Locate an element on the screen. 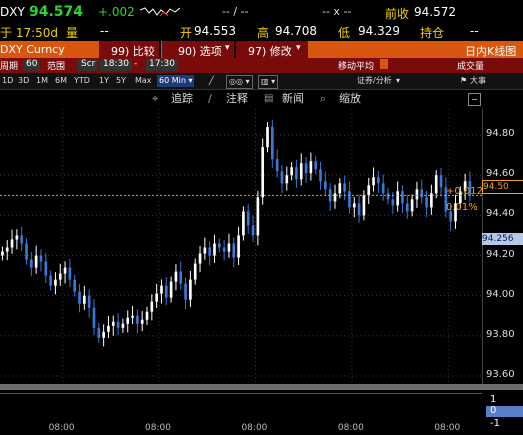 The image size is (523, 435). securities-button: 证券/分析 is located at coordinates (374, 81).